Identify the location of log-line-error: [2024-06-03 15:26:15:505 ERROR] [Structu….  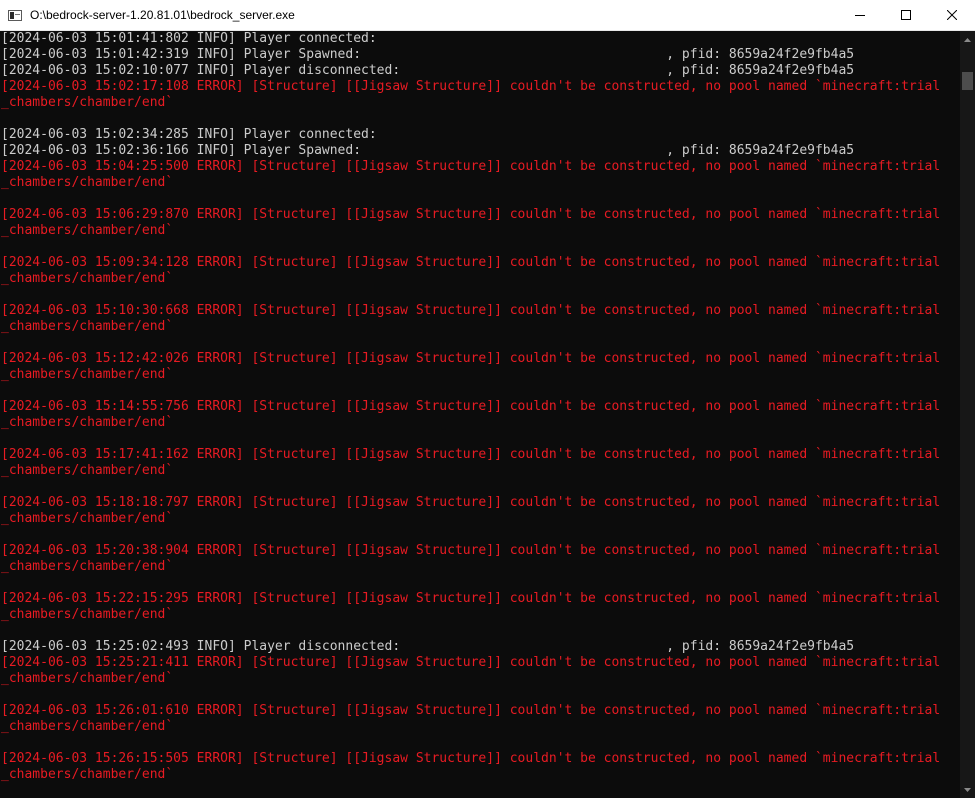
(471, 758).